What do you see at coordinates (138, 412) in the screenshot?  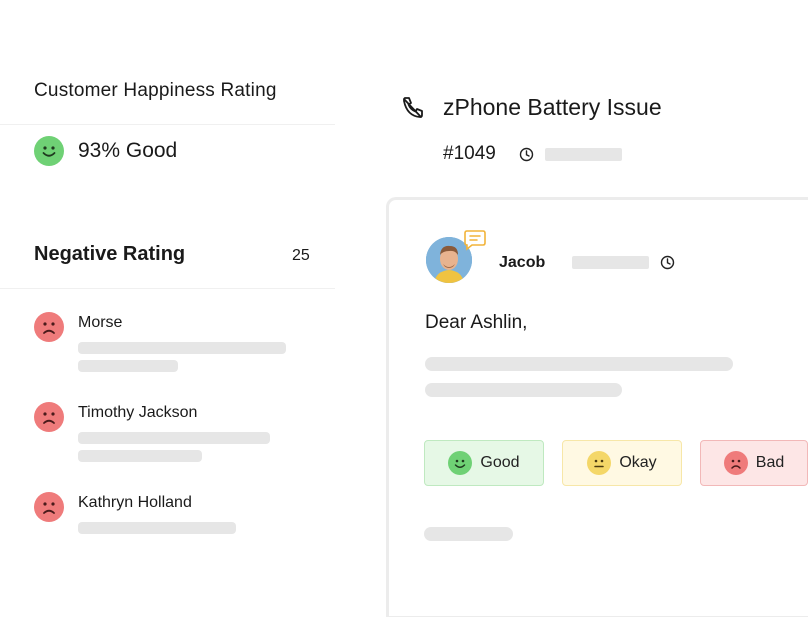 I see `list-item-name: Timothy Jackson` at bounding box center [138, 412].